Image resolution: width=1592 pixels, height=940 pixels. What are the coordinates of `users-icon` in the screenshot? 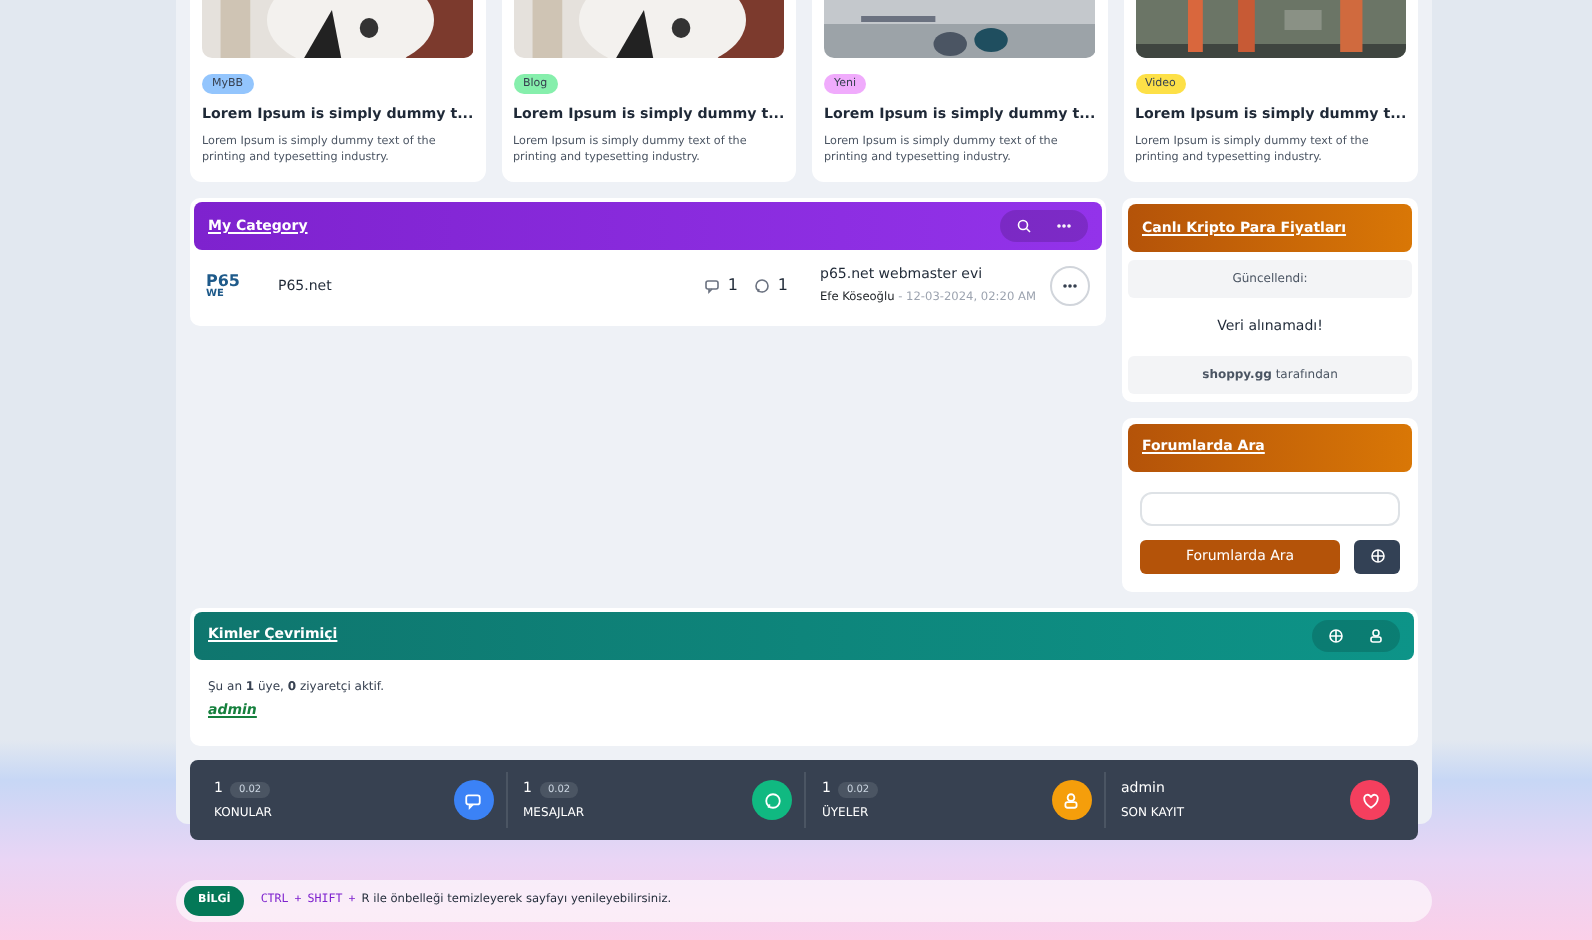 It's located at (1376, 635).